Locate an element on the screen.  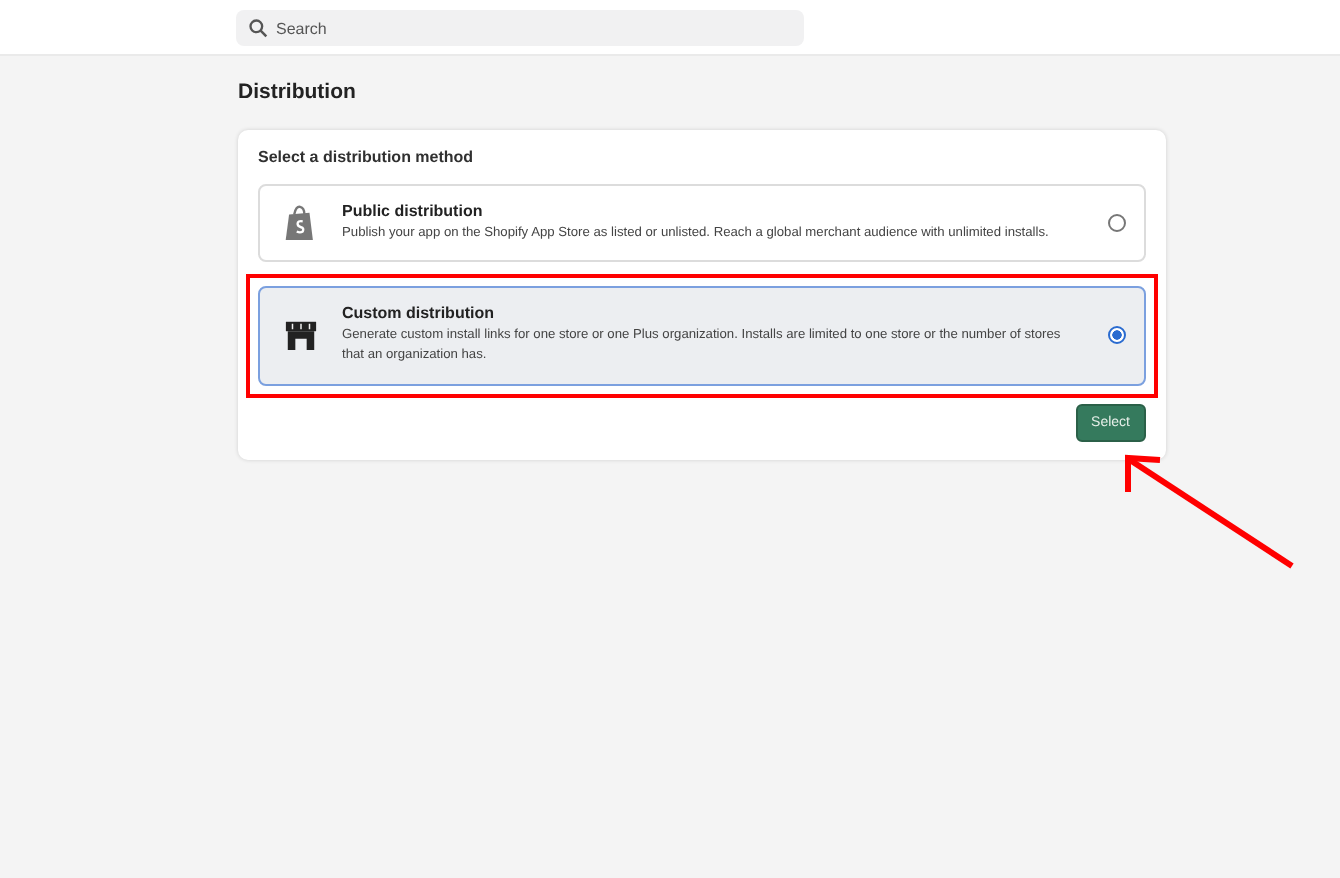
option-title: Public distribution is located at coordinates (413, 211).